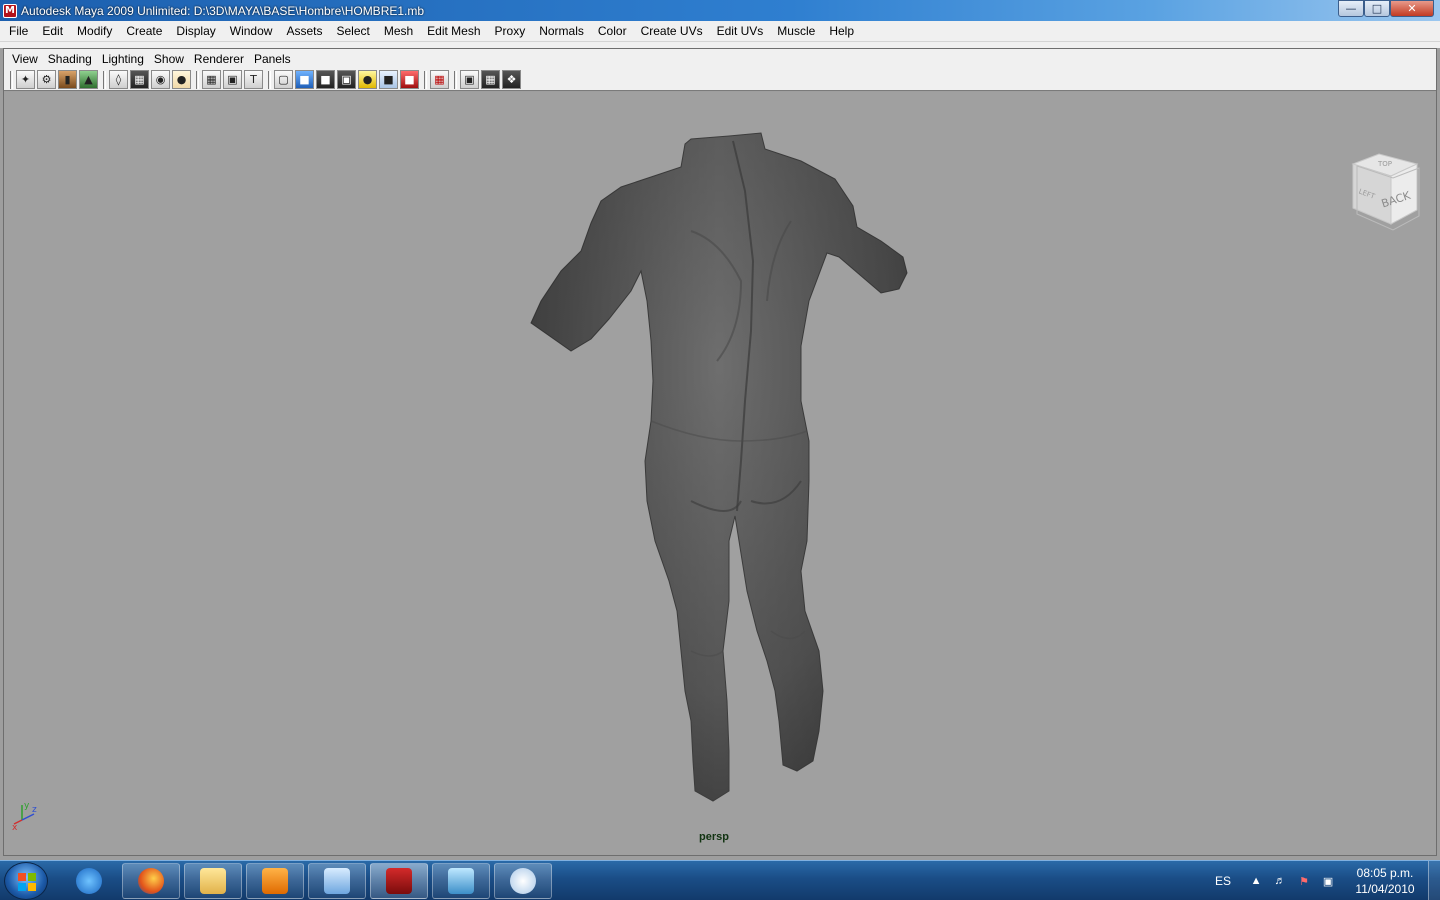  Describe the element at coordinates (720, 880) in the screenshot. I see `windows-taskbar: ES ▲ ♬ ⚑ ▣ 08:05 p.m. 11/04/2010` at that location.